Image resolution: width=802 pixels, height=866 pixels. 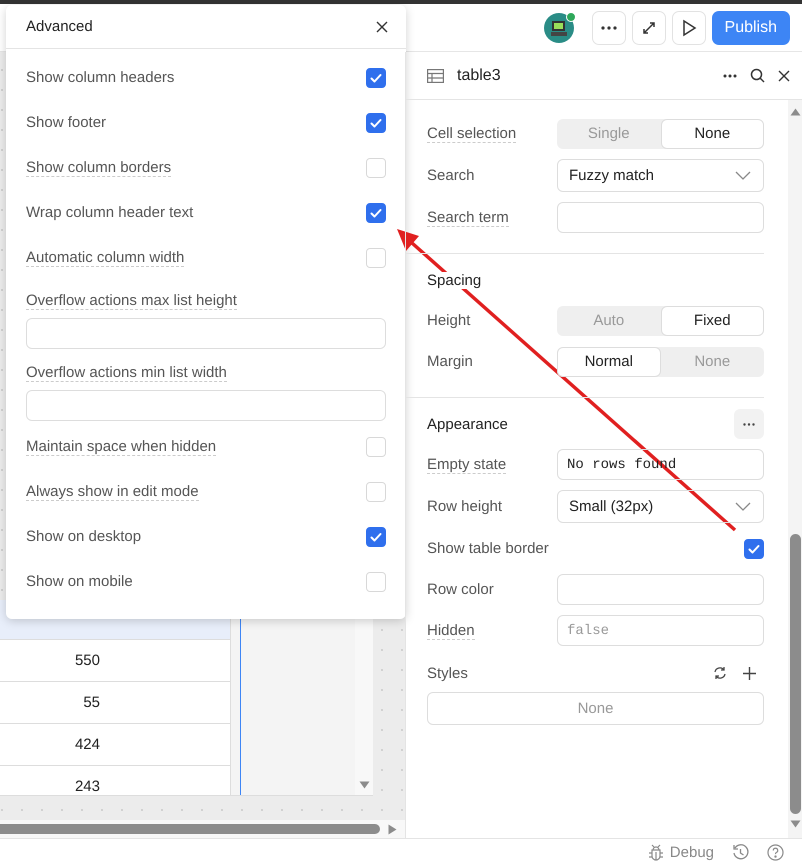 I want to click on segment-option: Normal, so click(x=608, y=361).